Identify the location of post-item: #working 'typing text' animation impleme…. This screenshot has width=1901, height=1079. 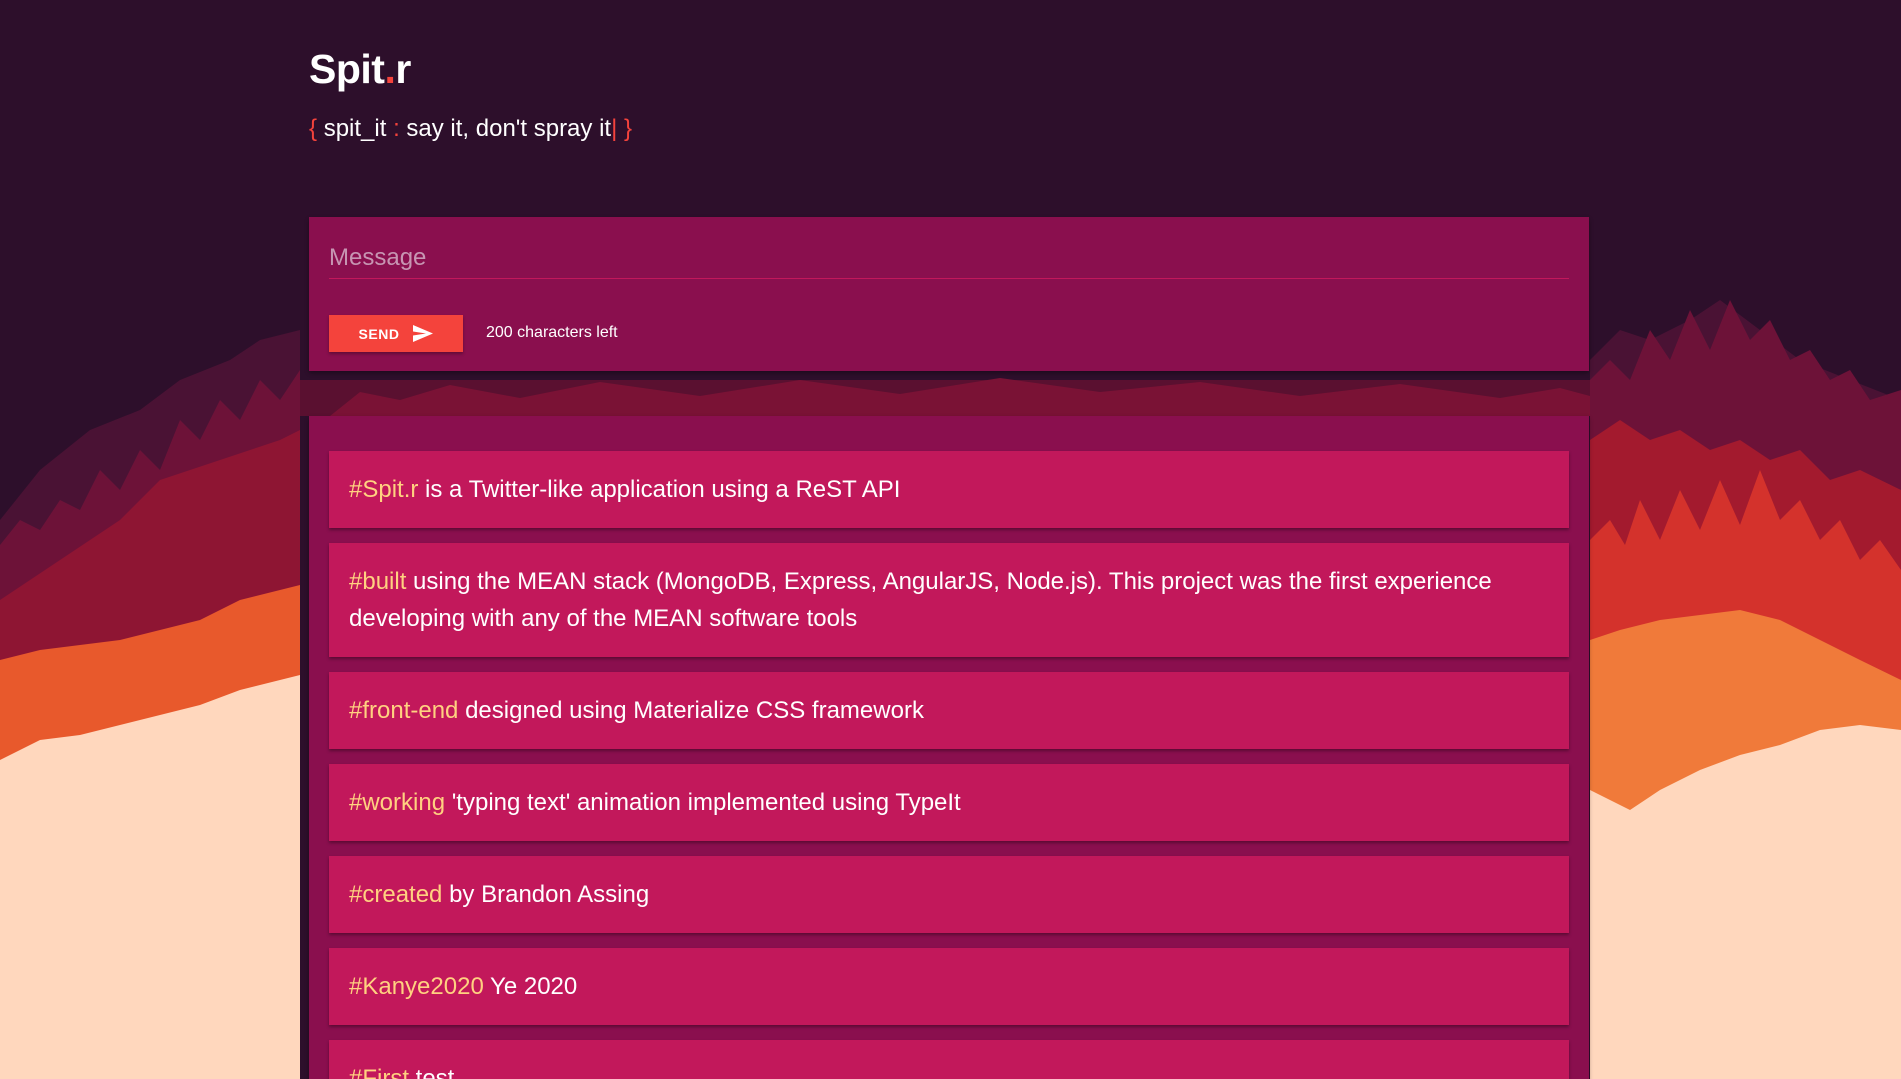
(949, 802).